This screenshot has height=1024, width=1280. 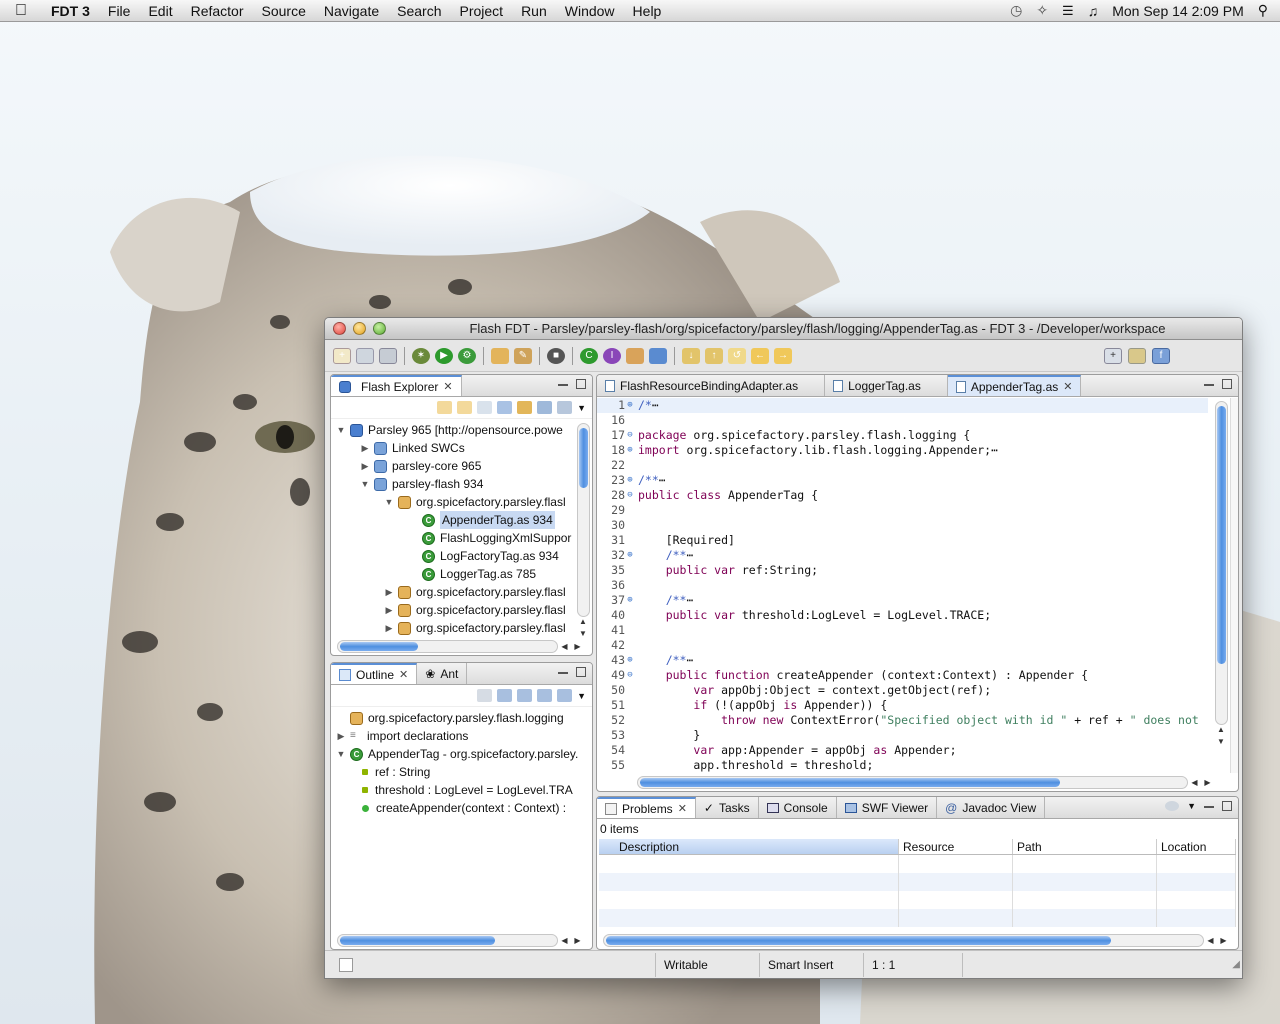 I want to click on menu-app-name: FDT 3, so click(x=70, y=11).